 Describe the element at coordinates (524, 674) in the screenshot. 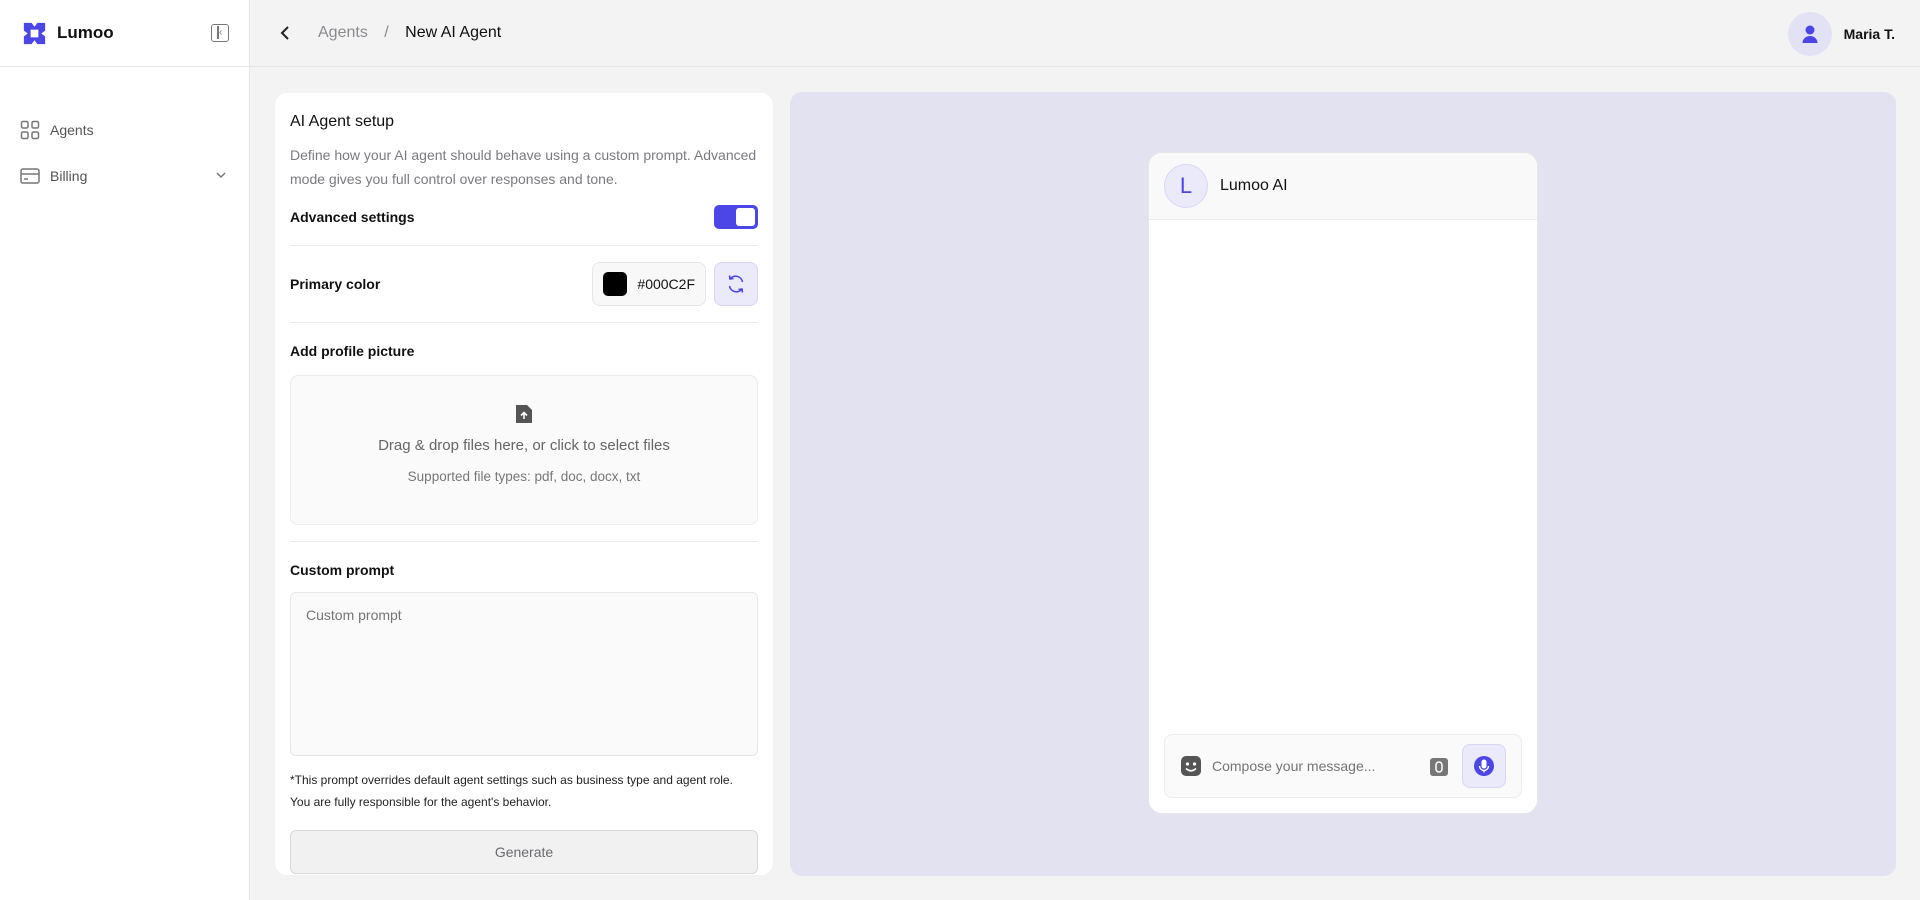

I see `custom-prompt-input` at that location.